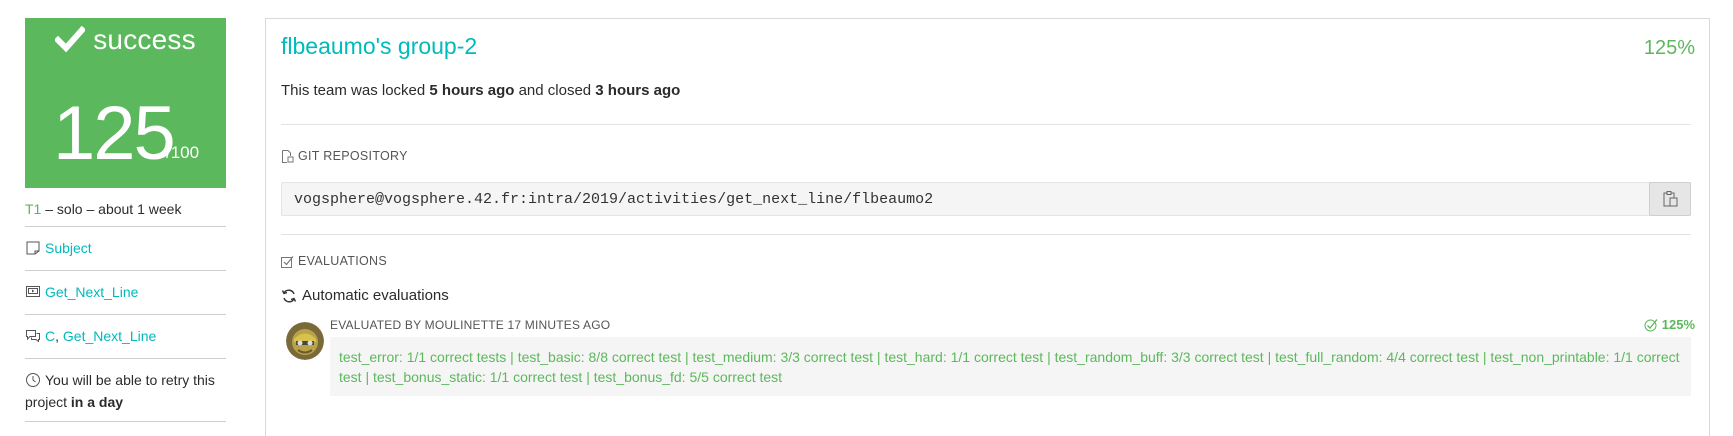  What do you see at coordinates (183, 152) in the screenshot?
I see `score-max: /100` at bounding box center [183, 152].